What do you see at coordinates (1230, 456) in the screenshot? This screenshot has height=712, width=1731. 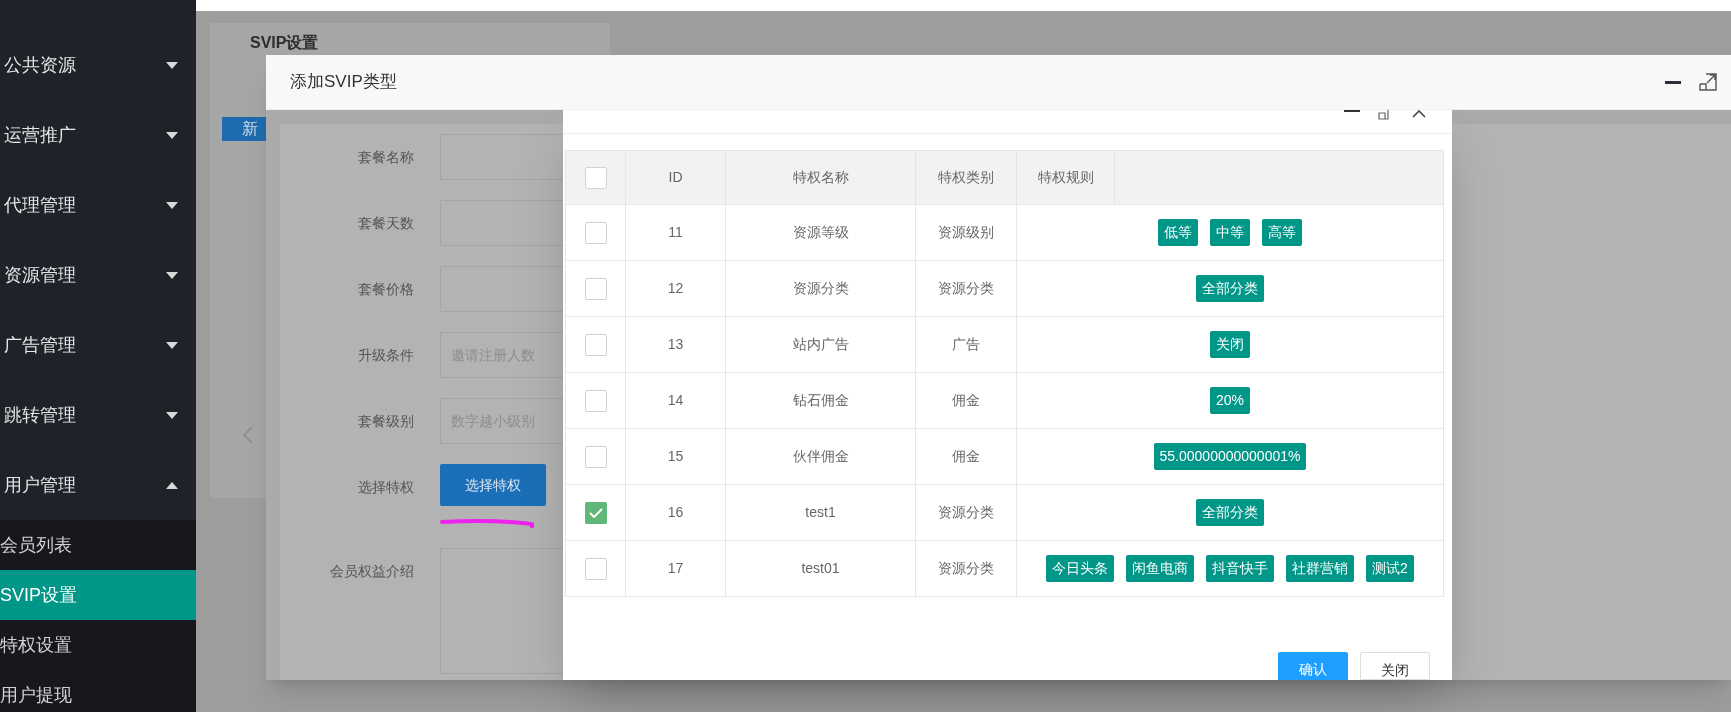 I see `rule-tag: 55.00000000000001%` at bounding box center [1230, 456].